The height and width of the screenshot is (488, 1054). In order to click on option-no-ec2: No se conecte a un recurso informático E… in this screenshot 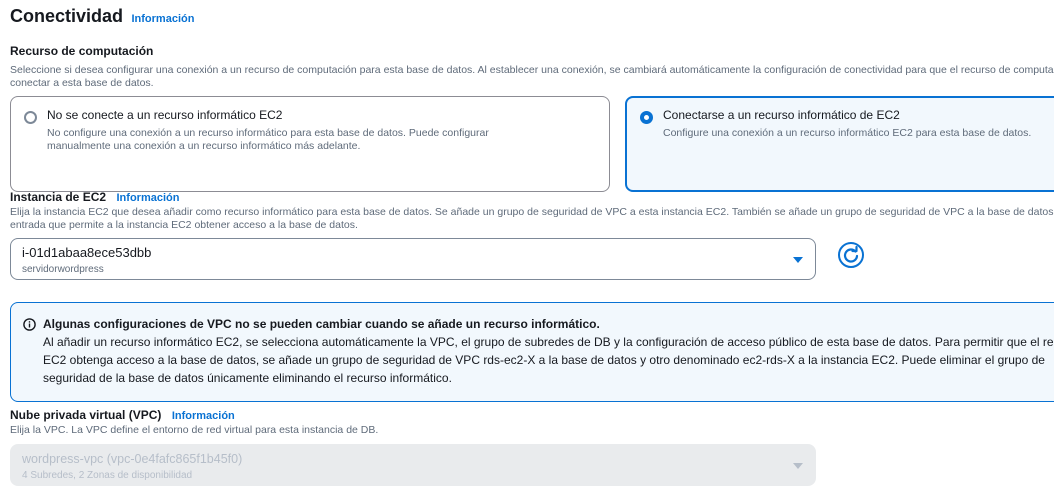, I will do `click(310, 144)`.